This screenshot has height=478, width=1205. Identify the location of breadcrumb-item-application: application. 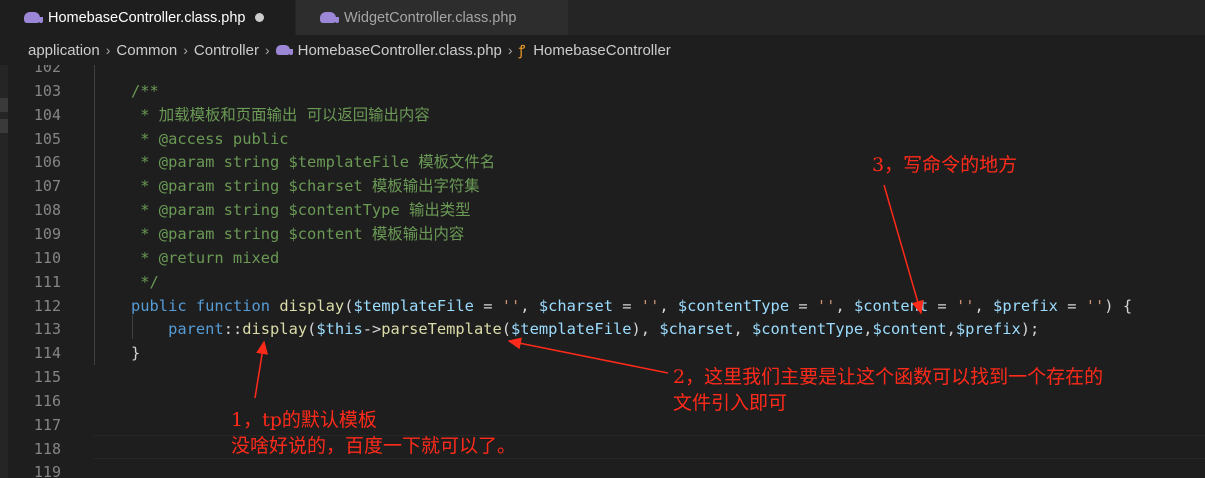
(64, 50).